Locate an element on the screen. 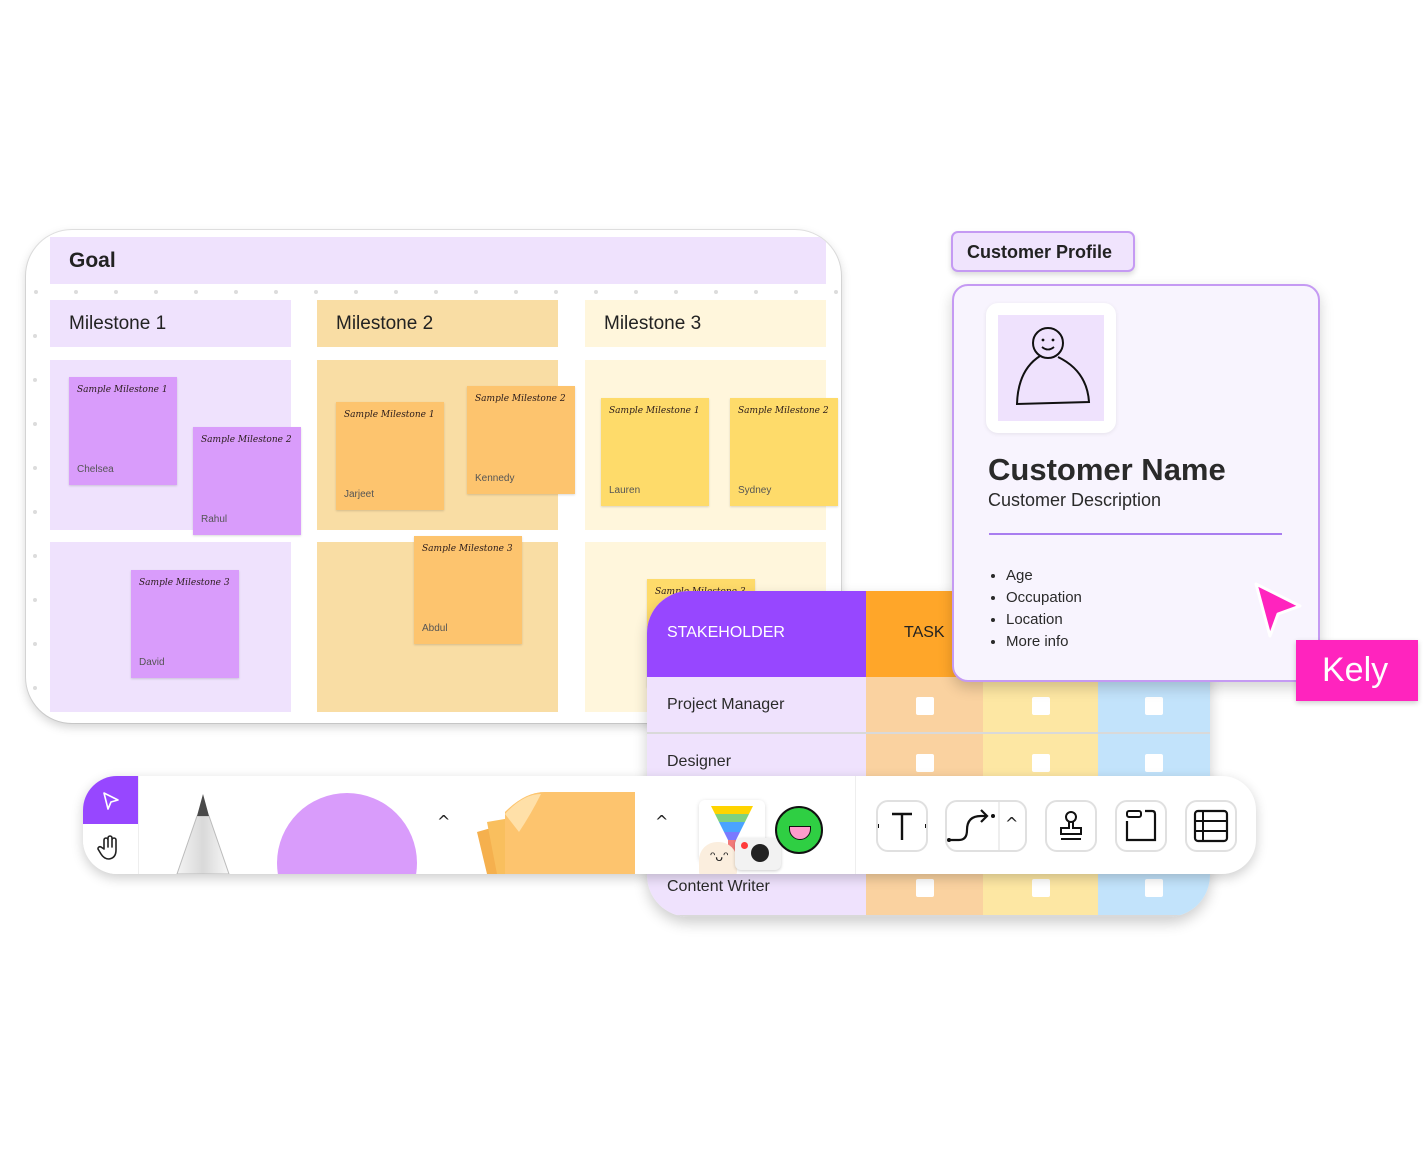 Image resolution: width=1426 pixels, height=1153 pixels. text-icon is located at coordinates (902, 826).